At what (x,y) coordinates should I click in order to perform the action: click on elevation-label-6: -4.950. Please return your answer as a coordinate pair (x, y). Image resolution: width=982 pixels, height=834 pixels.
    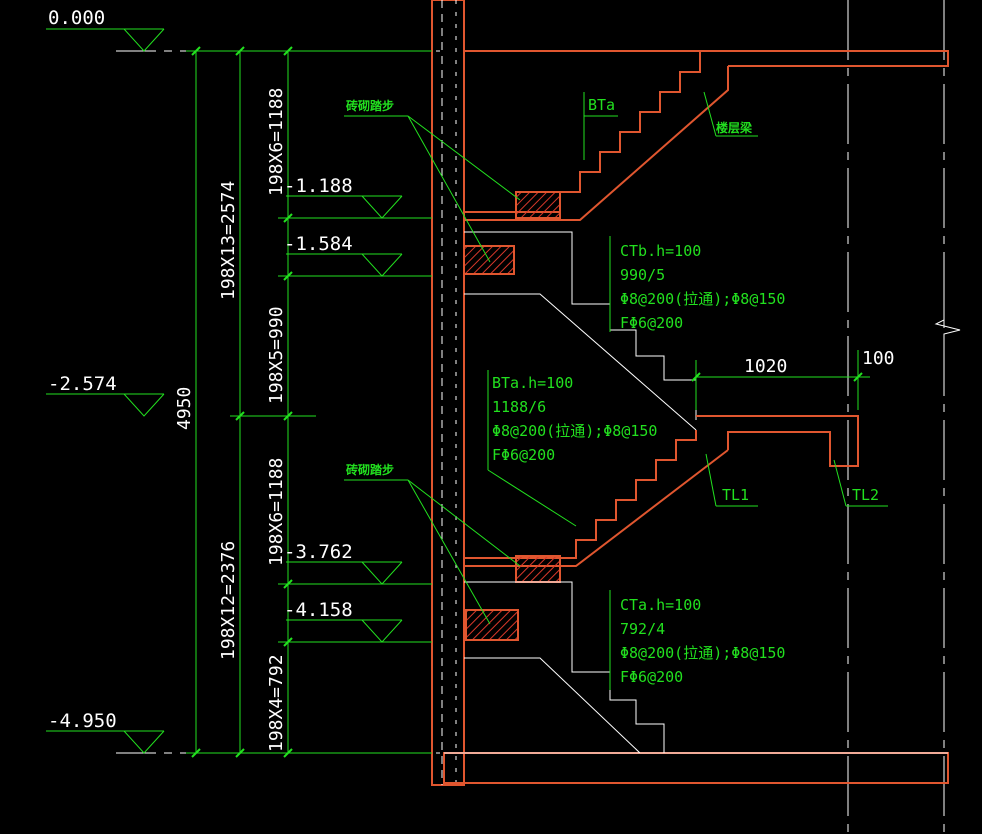
    Looking at the image, I should click on (82, 721).